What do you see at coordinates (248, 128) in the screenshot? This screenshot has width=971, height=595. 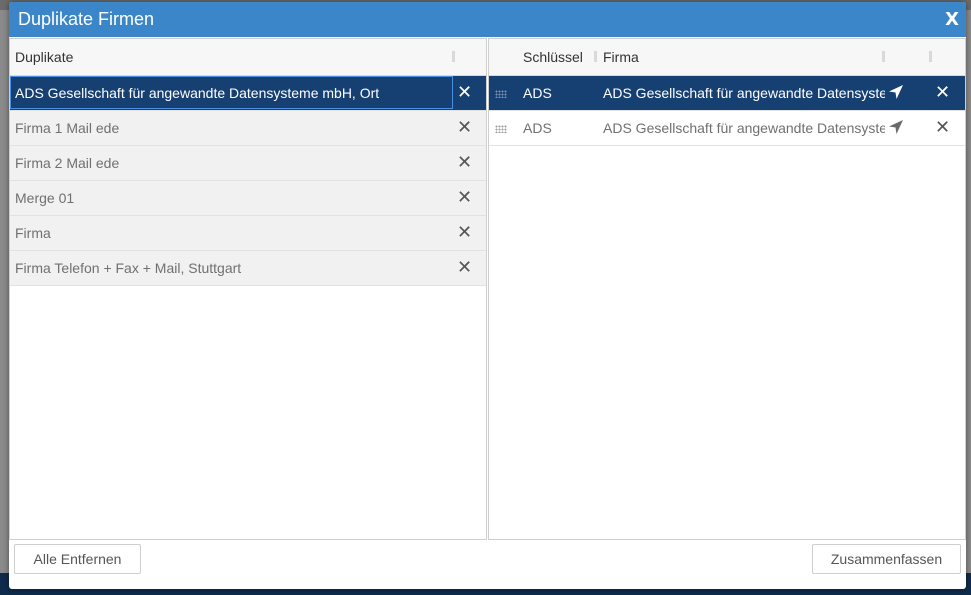 I see `duplicate-row: Firma 1 Mail ede ✕` at bounding box center [248, 128].